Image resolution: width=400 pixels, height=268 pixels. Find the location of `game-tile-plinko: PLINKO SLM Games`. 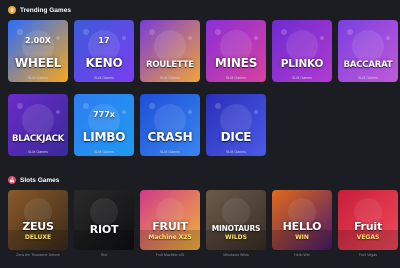

game-tile-plinko: PLINKO SLM Games is located at coordinates (302, 51).